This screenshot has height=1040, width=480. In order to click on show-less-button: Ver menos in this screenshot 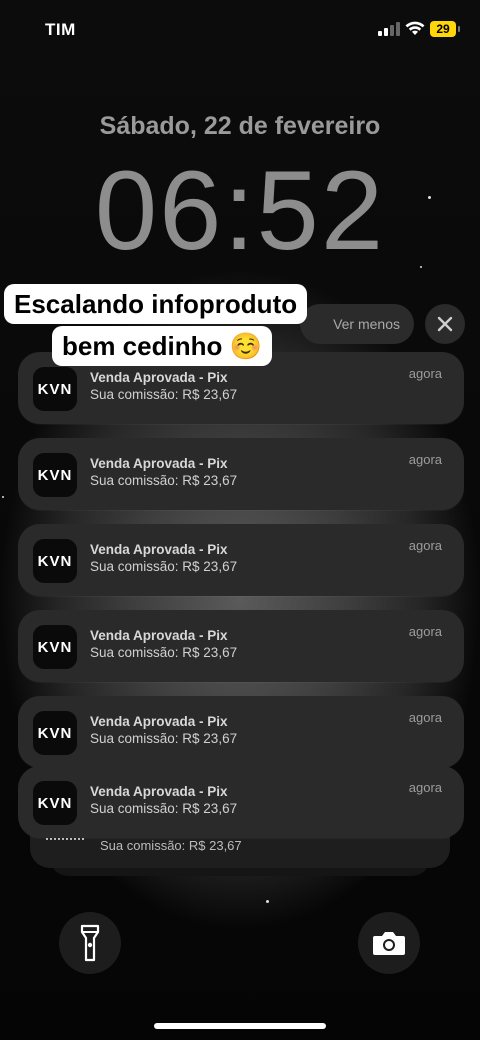, I will do `click(357, 324)`.